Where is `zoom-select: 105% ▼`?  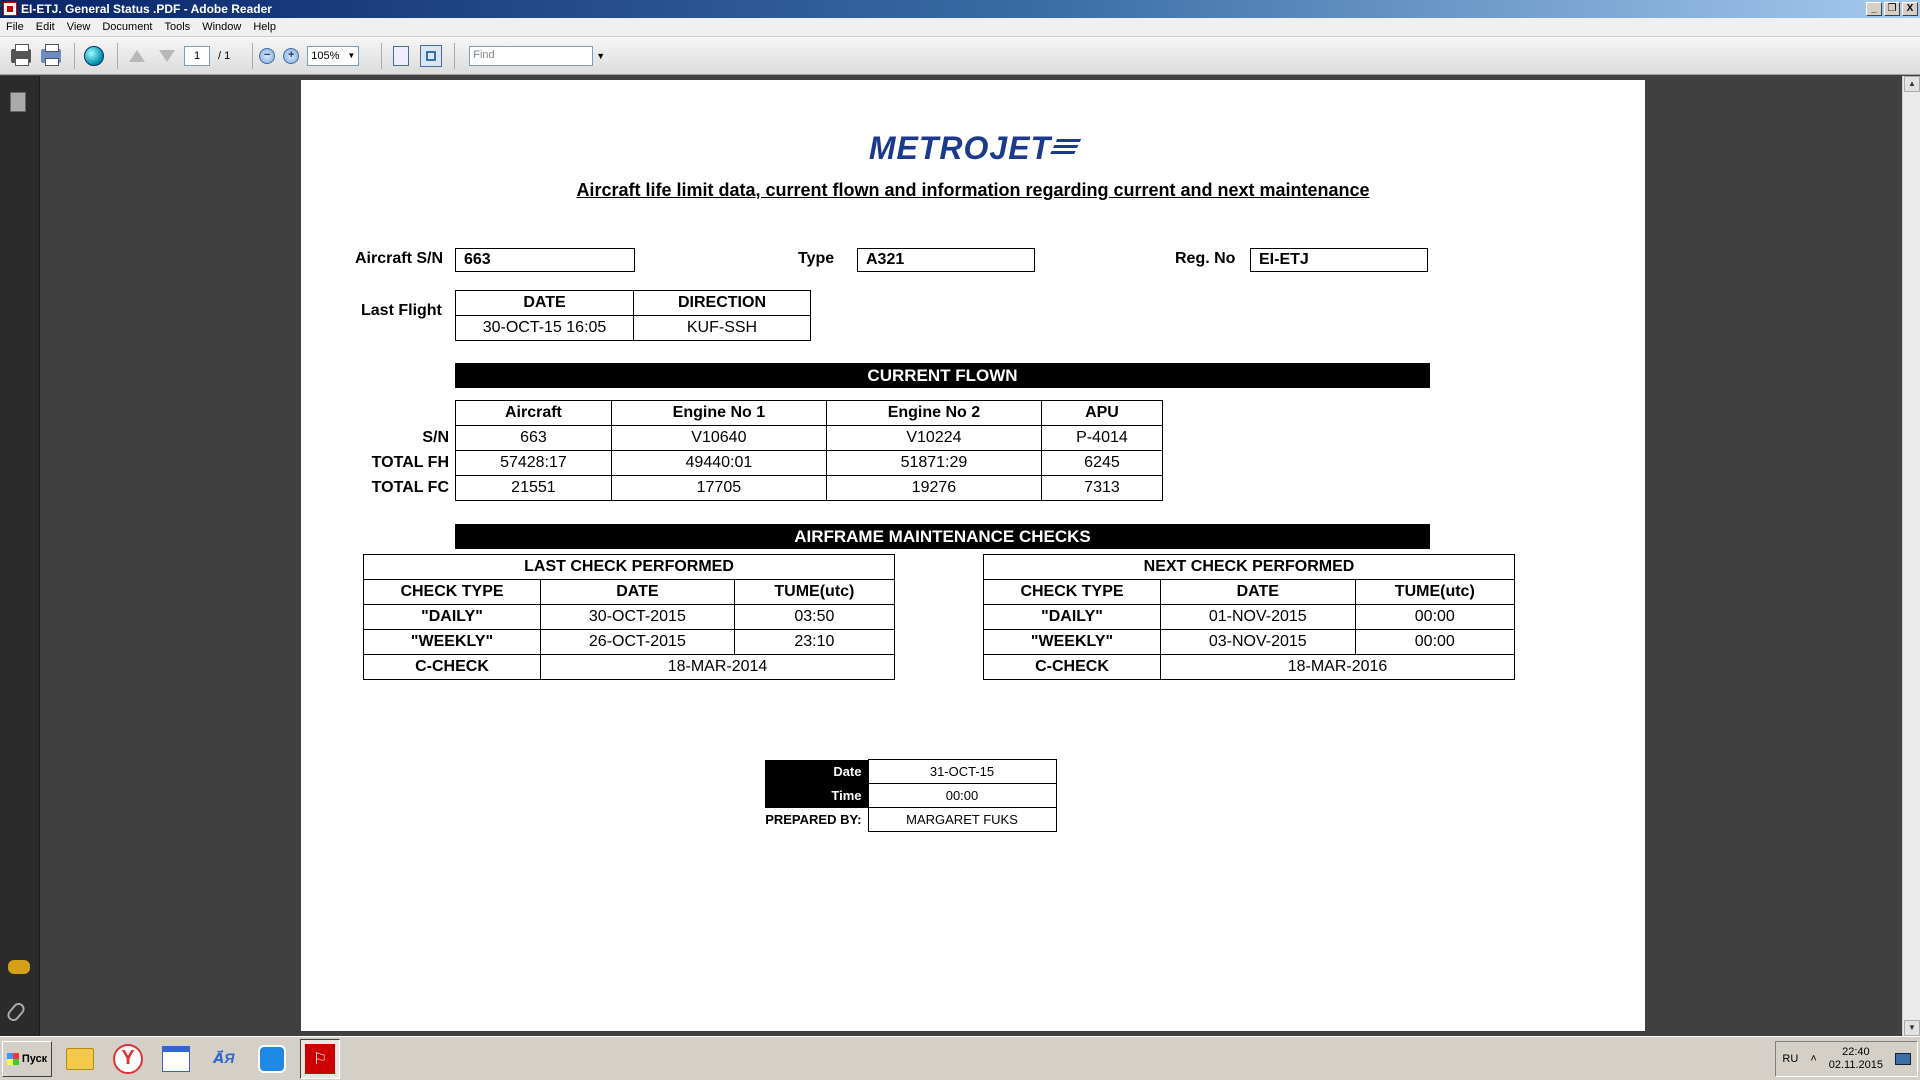 zoom-select: 105% ▼ is located at coordinates (333, 55).